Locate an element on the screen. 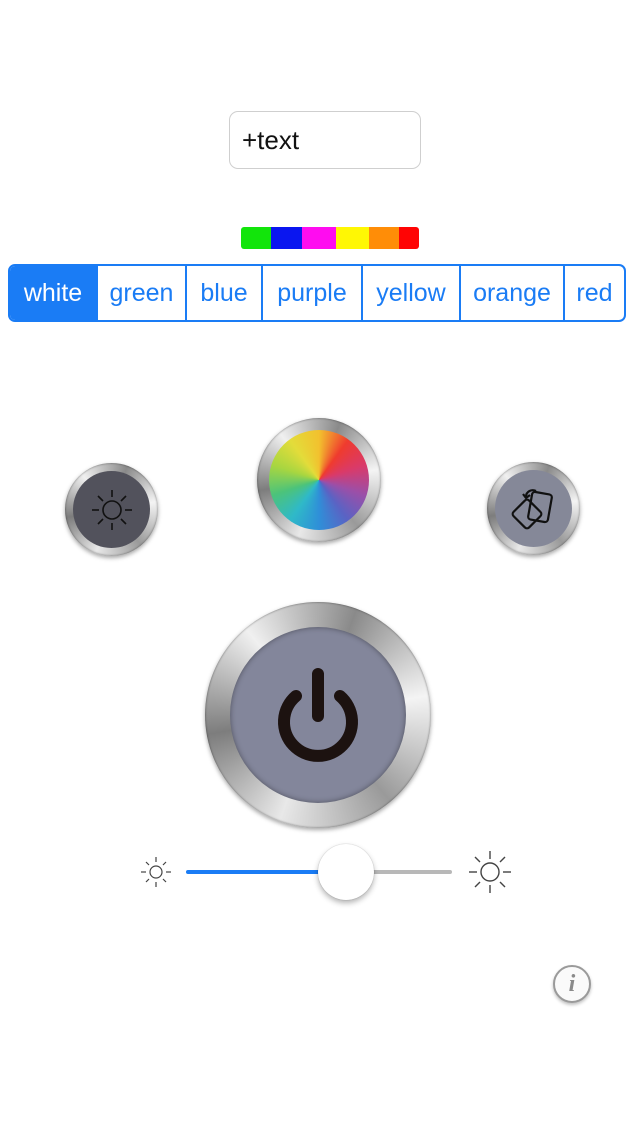 Image resolution: width=640 pixels, height=1136 pixels. sun-small-icon is located at coordinates (156, 872).